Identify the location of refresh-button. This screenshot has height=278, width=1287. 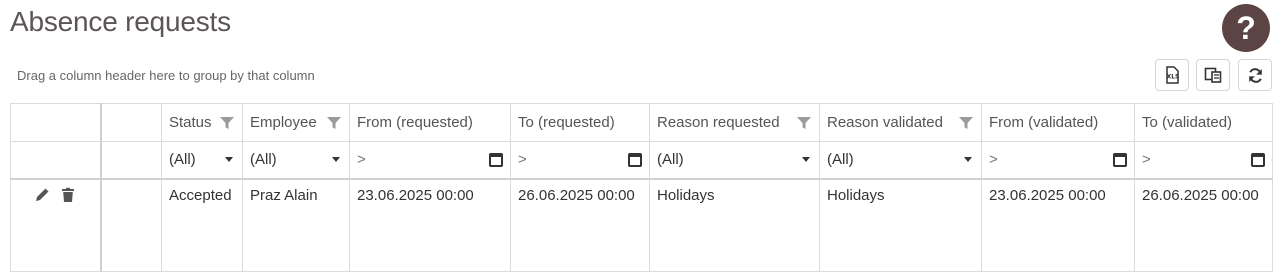
(1255, 75).